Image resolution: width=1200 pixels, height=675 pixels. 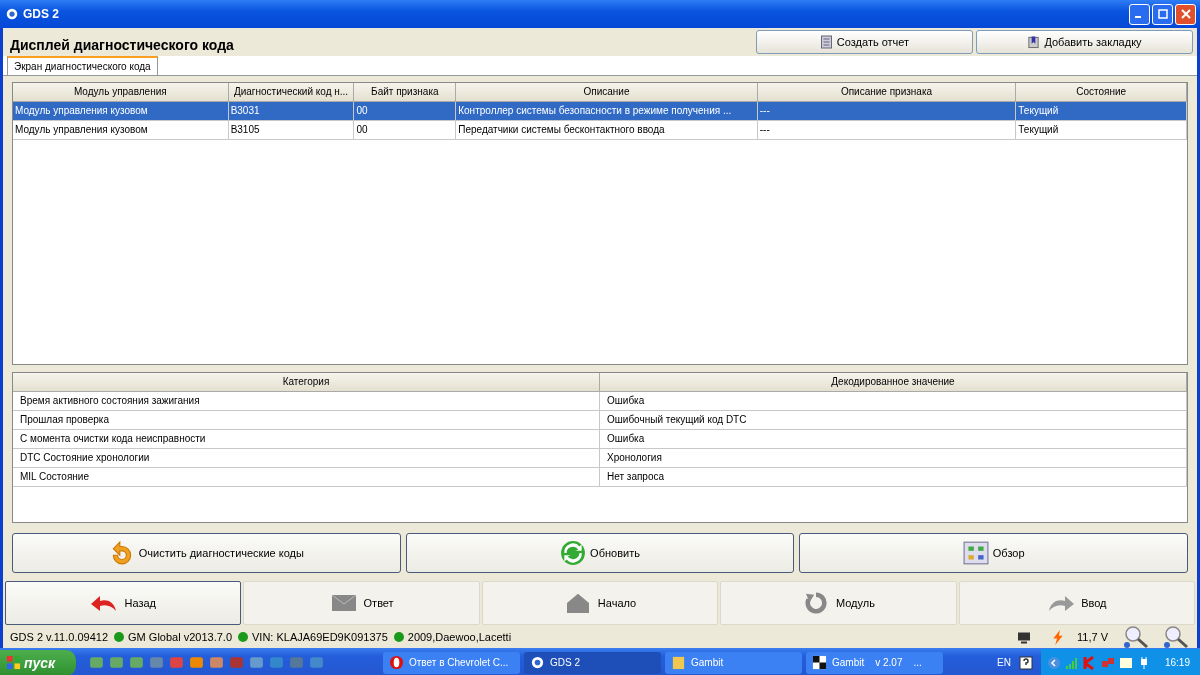 What do you see at coordinates (1092, 637) in the screenshot?
I see `voltage-reading: 11,7 V` at bounding box center [1092, 637].